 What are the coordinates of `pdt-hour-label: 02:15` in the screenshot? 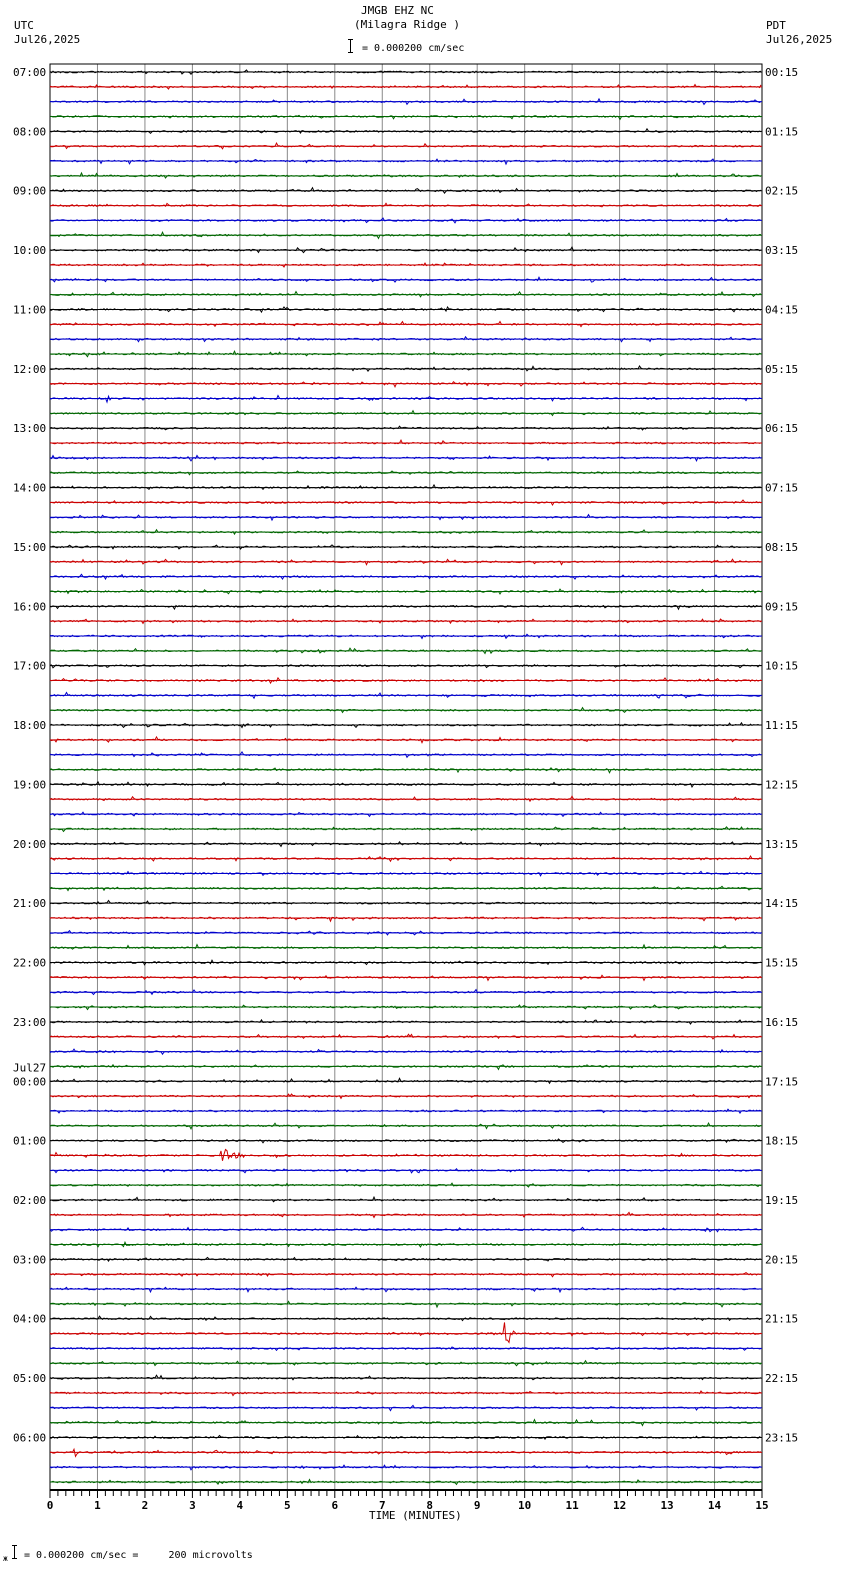 It's located at (781, 191).